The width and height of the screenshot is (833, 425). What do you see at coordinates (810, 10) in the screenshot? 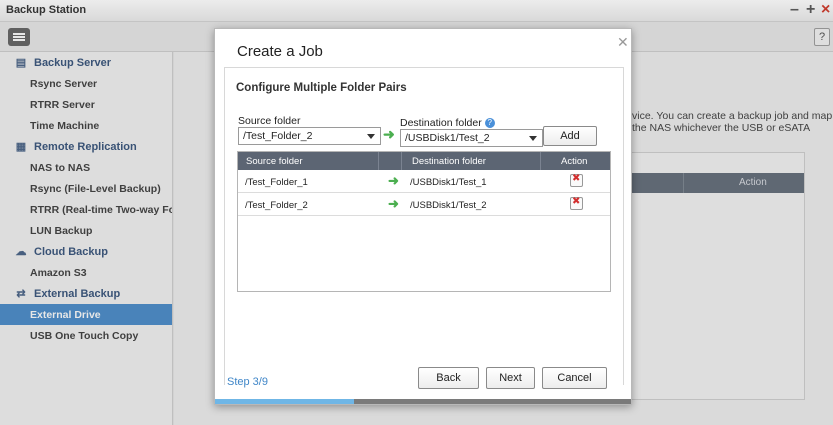
I see `maximize-icon: +` at bounding box center [810, 10].